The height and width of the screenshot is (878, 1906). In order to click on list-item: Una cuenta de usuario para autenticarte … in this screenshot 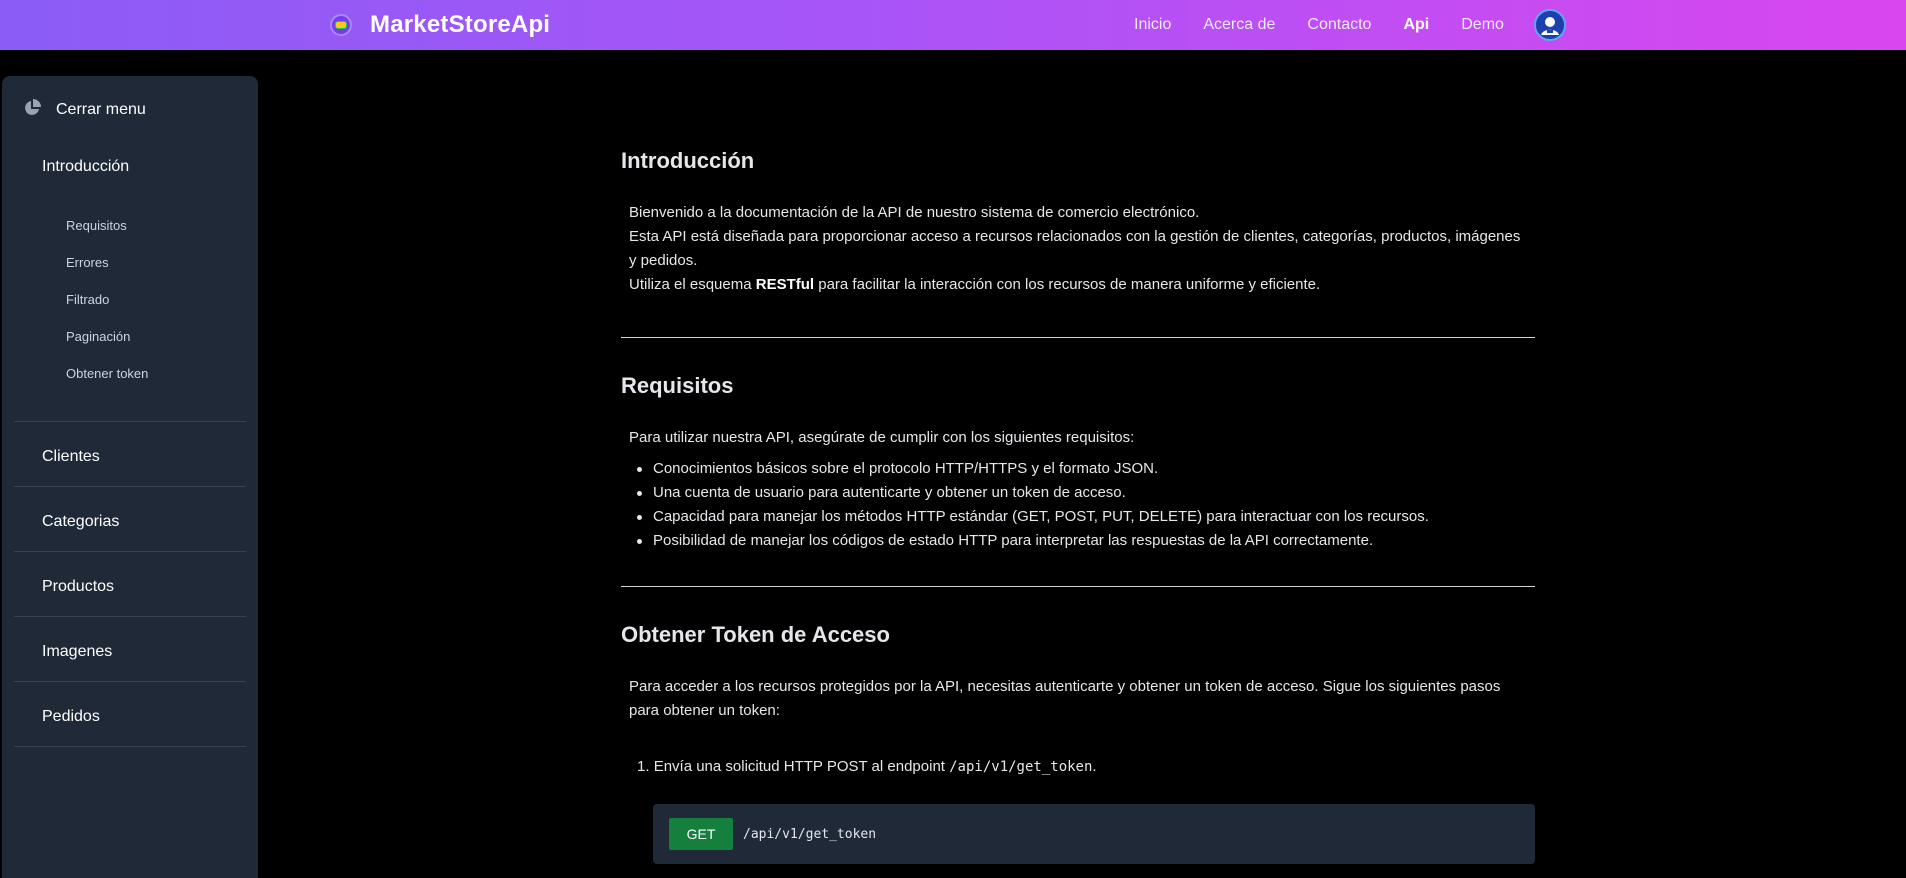, I will do `click(1081, 493)`.